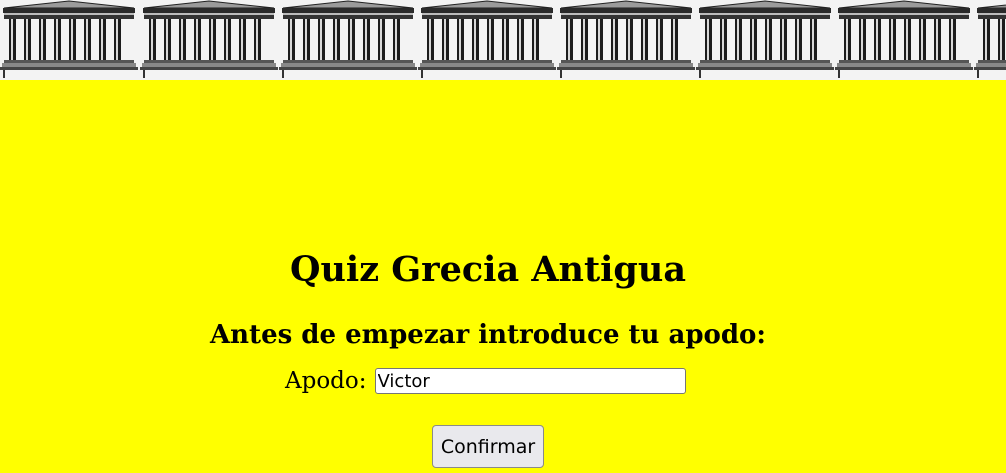  What do you see at coordinates (326, 381) in the screenshot?
I see `nickname-label: Apodo:` at bounding box center [326, 381].